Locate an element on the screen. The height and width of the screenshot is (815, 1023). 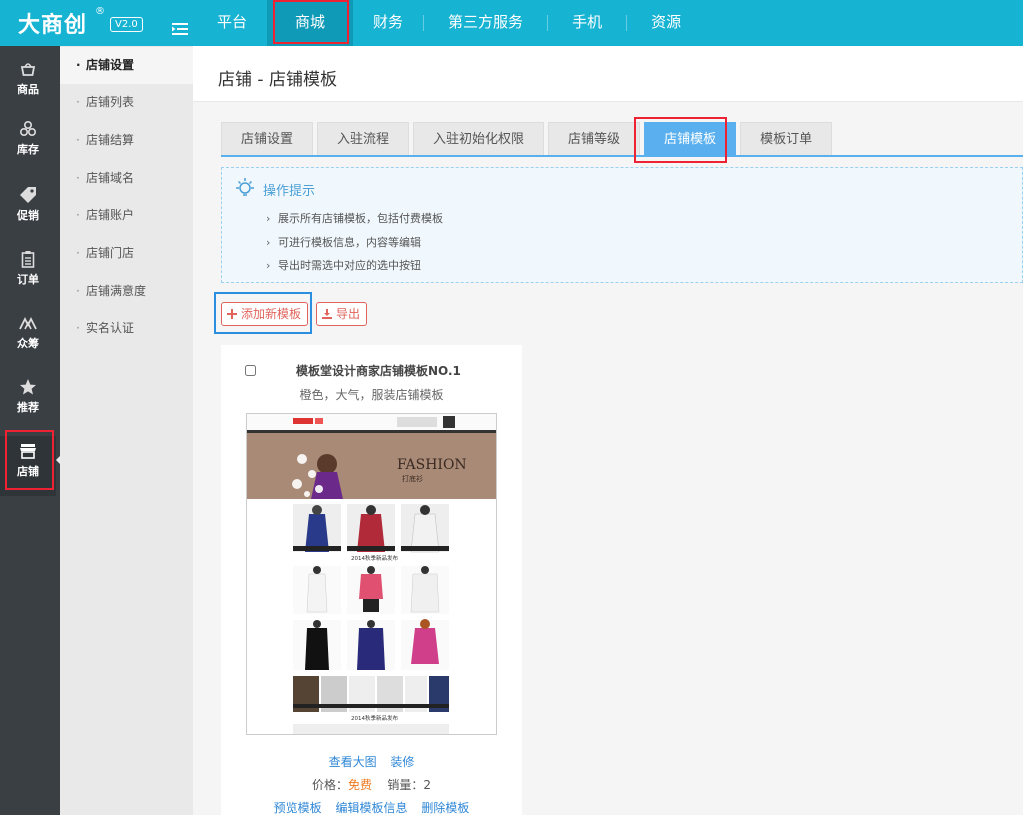
top-nav-platform: 平台 is located at coordinates (232, 23).